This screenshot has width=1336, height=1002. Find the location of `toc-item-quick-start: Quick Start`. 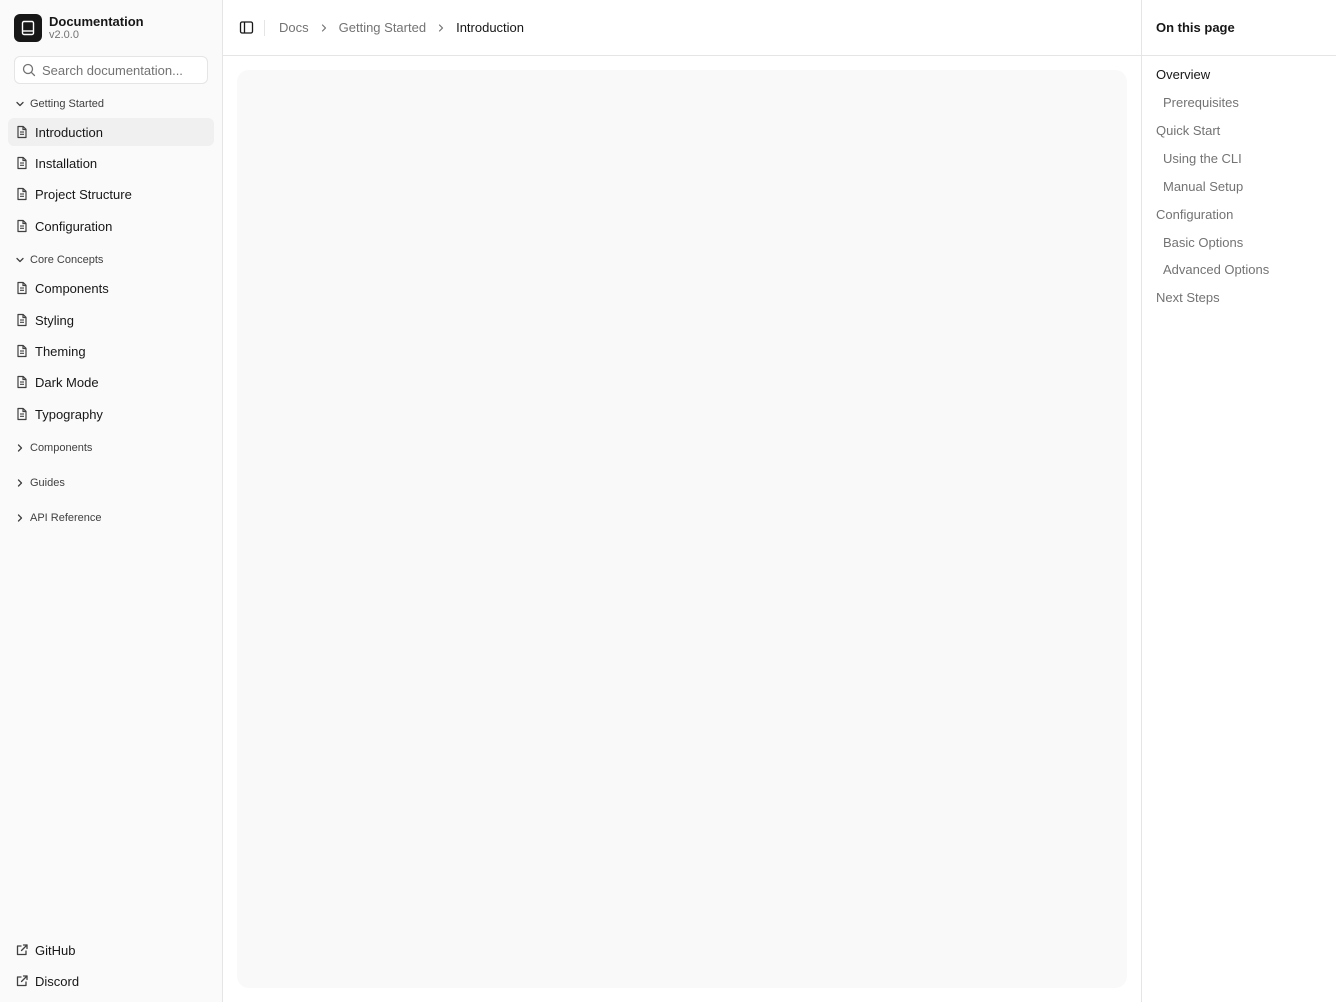

toc-item-quick-start: Quick Start is located at coordinates (1188, 130).